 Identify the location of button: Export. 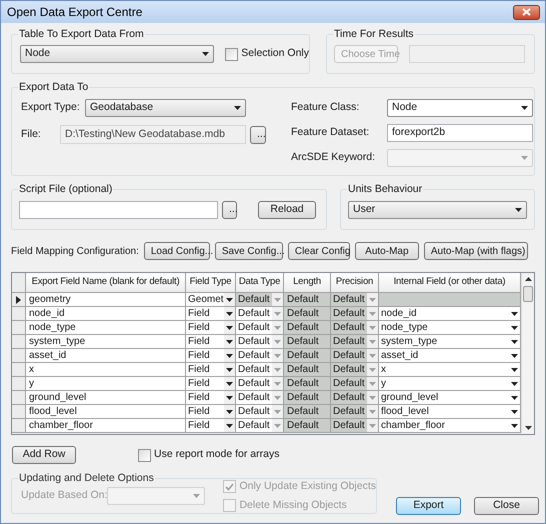
(428, 506).